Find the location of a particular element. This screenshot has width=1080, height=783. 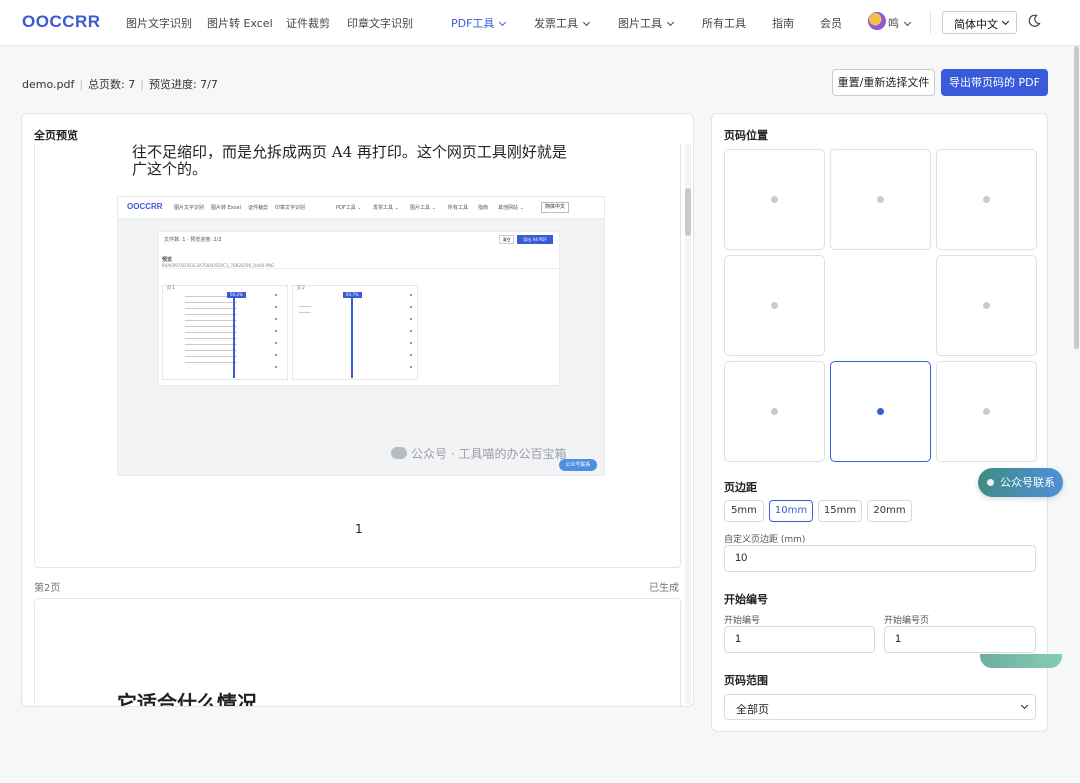

screenshot-nav-item: 印章文字识别 is located at coordinates (290, 208).